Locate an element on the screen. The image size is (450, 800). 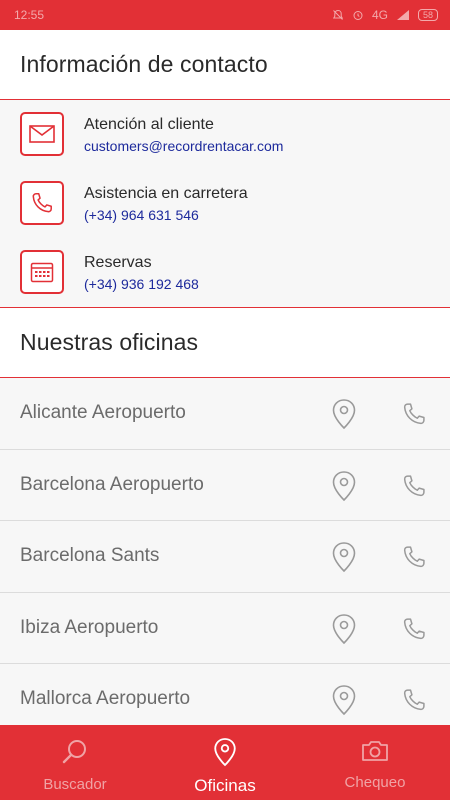
contact-title: Atención al cliente is located at coordinates (149, 124).